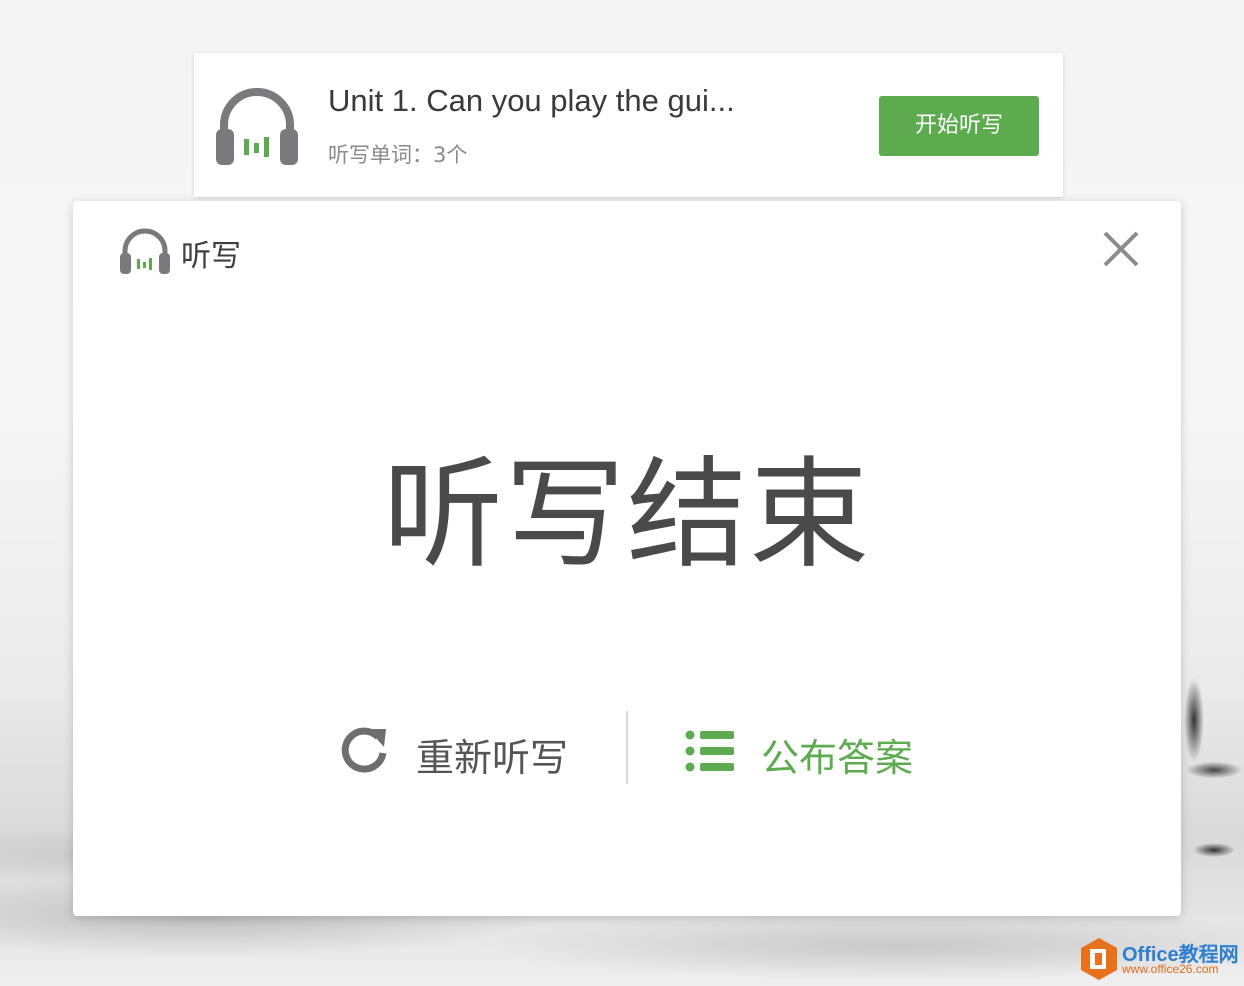 This screenshot has height=986, width=1244. I want to click on dialog-actions: 重新听写 公布答案, so click(627, 748).